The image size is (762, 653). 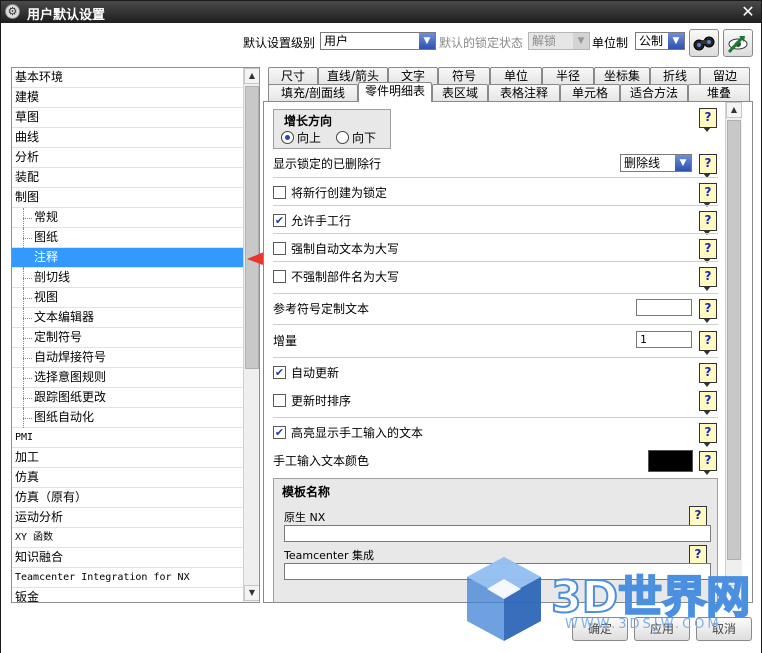 I want to click on auto-update-label: 自动更新, so click(x=315, y=373).